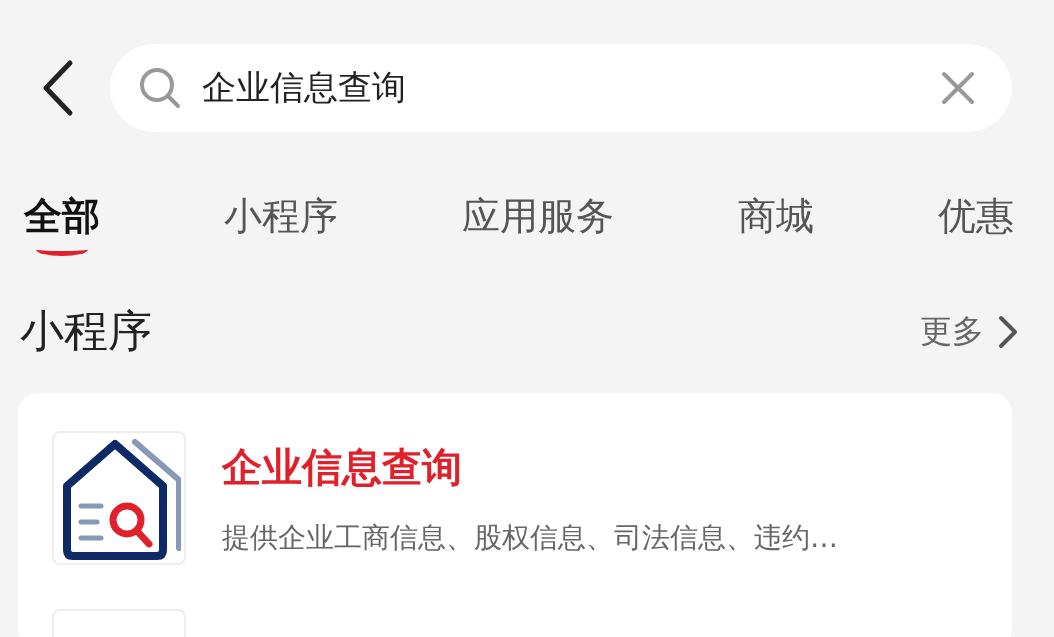 This screenshot has width=1054, height=637. Describe the element at coordinates (776, 223) in the screenshot. I see `tab: 商城` at that location.